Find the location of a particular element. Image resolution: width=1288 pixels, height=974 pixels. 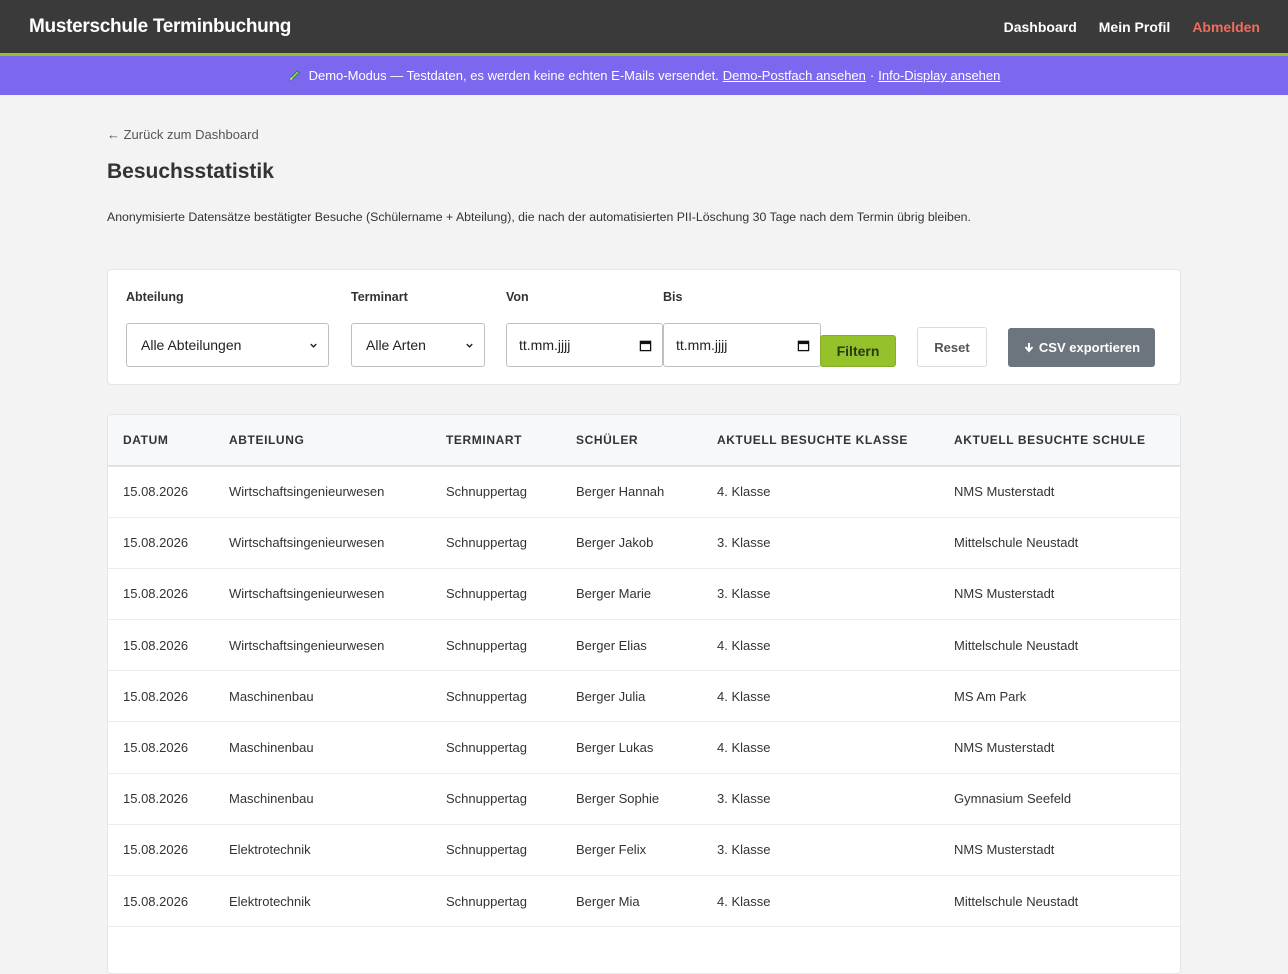

cell-student: Berger Sophie is located at coordinates (618, 799).